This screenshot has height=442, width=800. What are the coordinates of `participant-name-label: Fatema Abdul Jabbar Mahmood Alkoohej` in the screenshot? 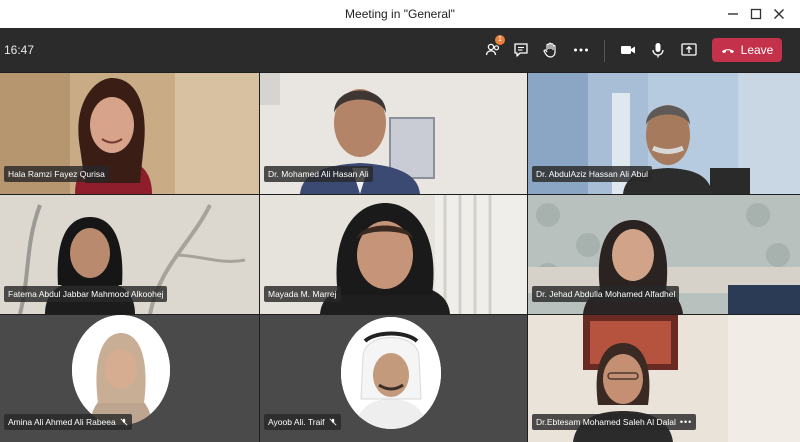 It's located at (86, 294).